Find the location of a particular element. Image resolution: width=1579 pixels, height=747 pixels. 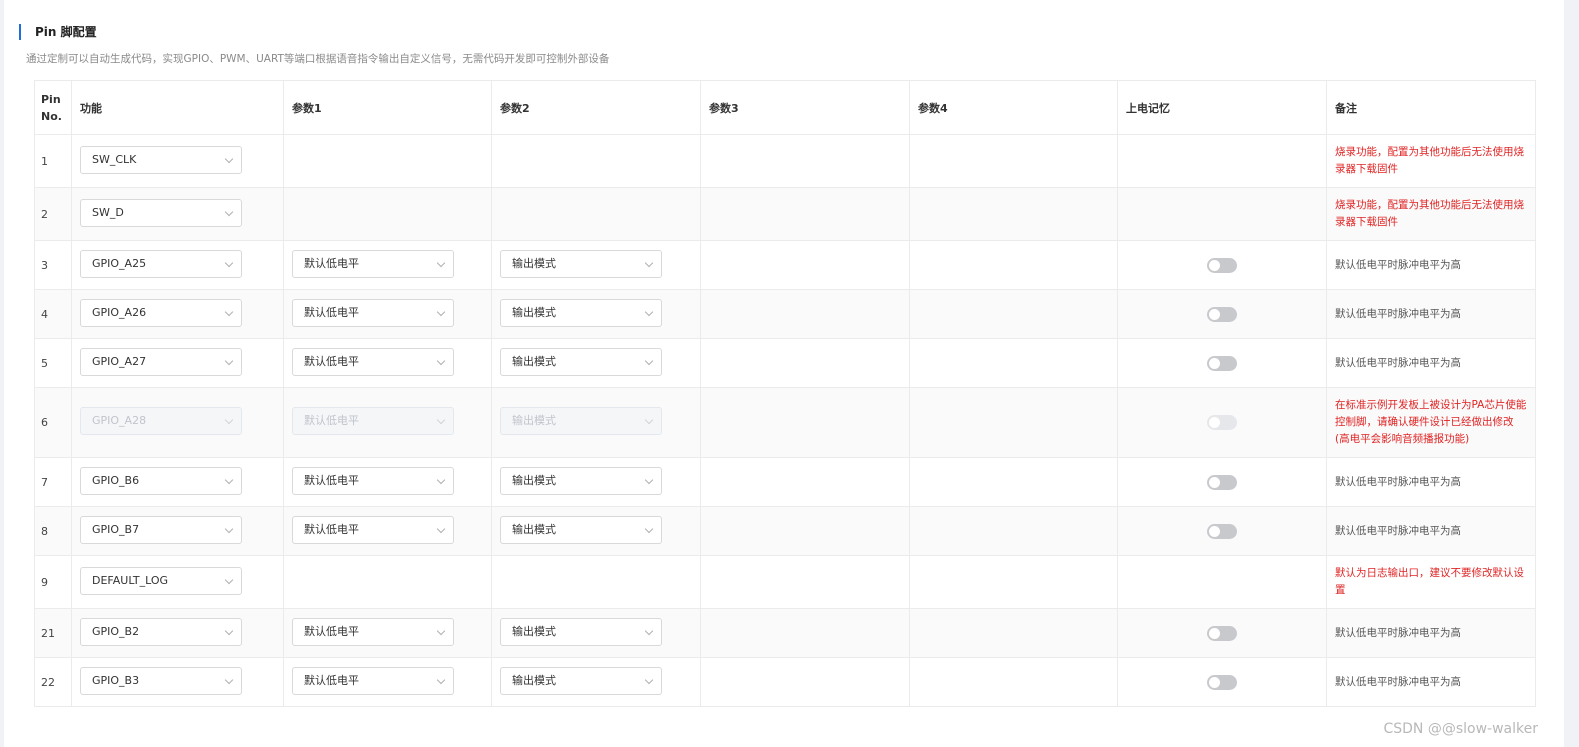

function-select: DEFAULT_LOG is located at coordinates (161, 580).